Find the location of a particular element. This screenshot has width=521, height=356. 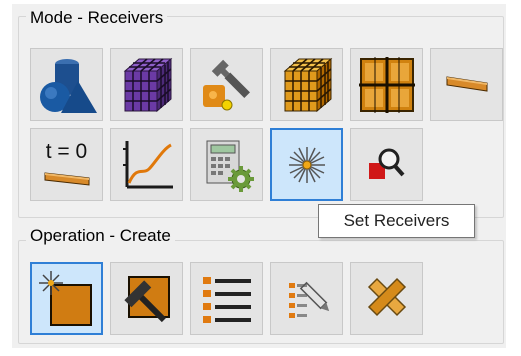

wrench-tool-icon is located at coordinates (226, 84).